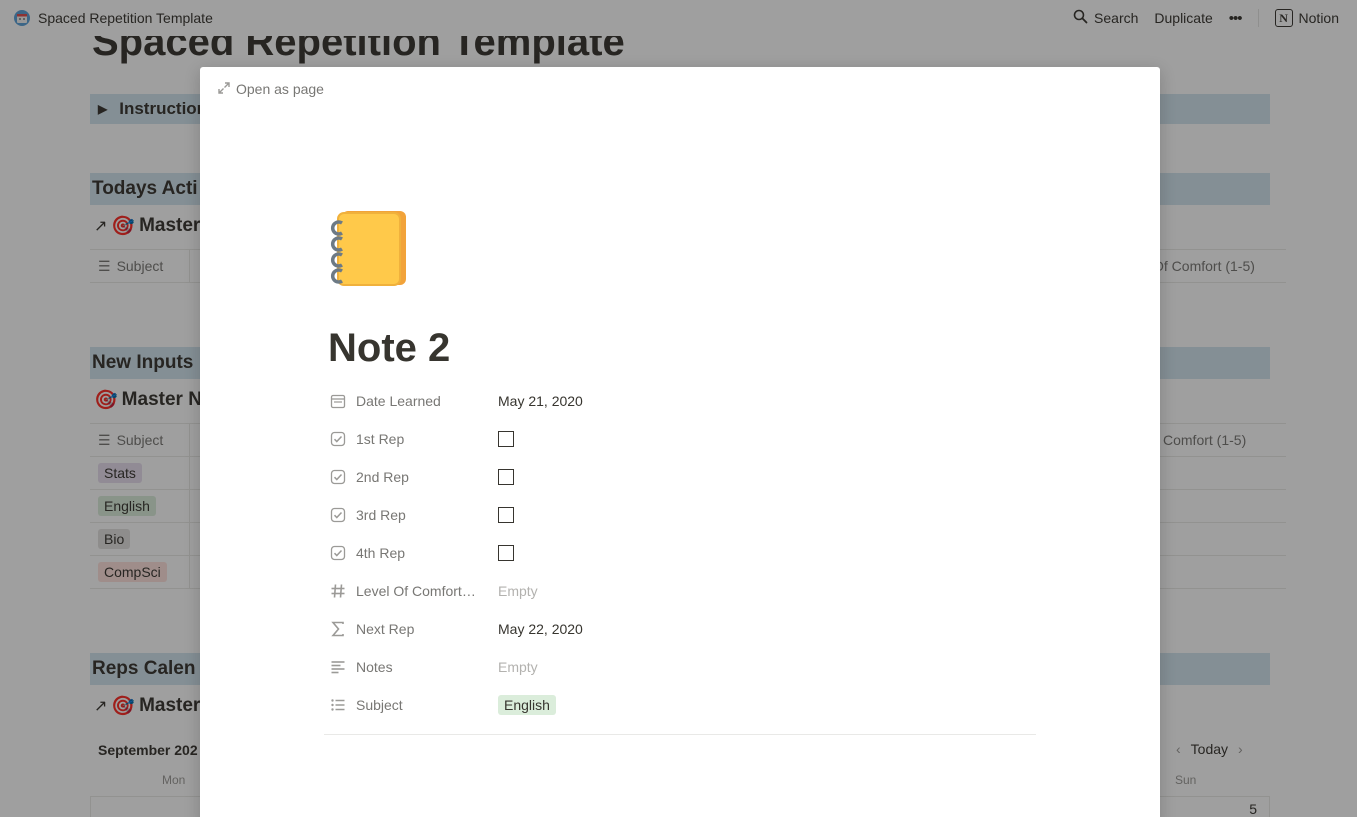 This screenshot has width=1357, height=817. What do you see at coordinates (540, 629) in the screenshot?
I see `next-rep-value: May 22, 2020` at bounding box center [540, 629].